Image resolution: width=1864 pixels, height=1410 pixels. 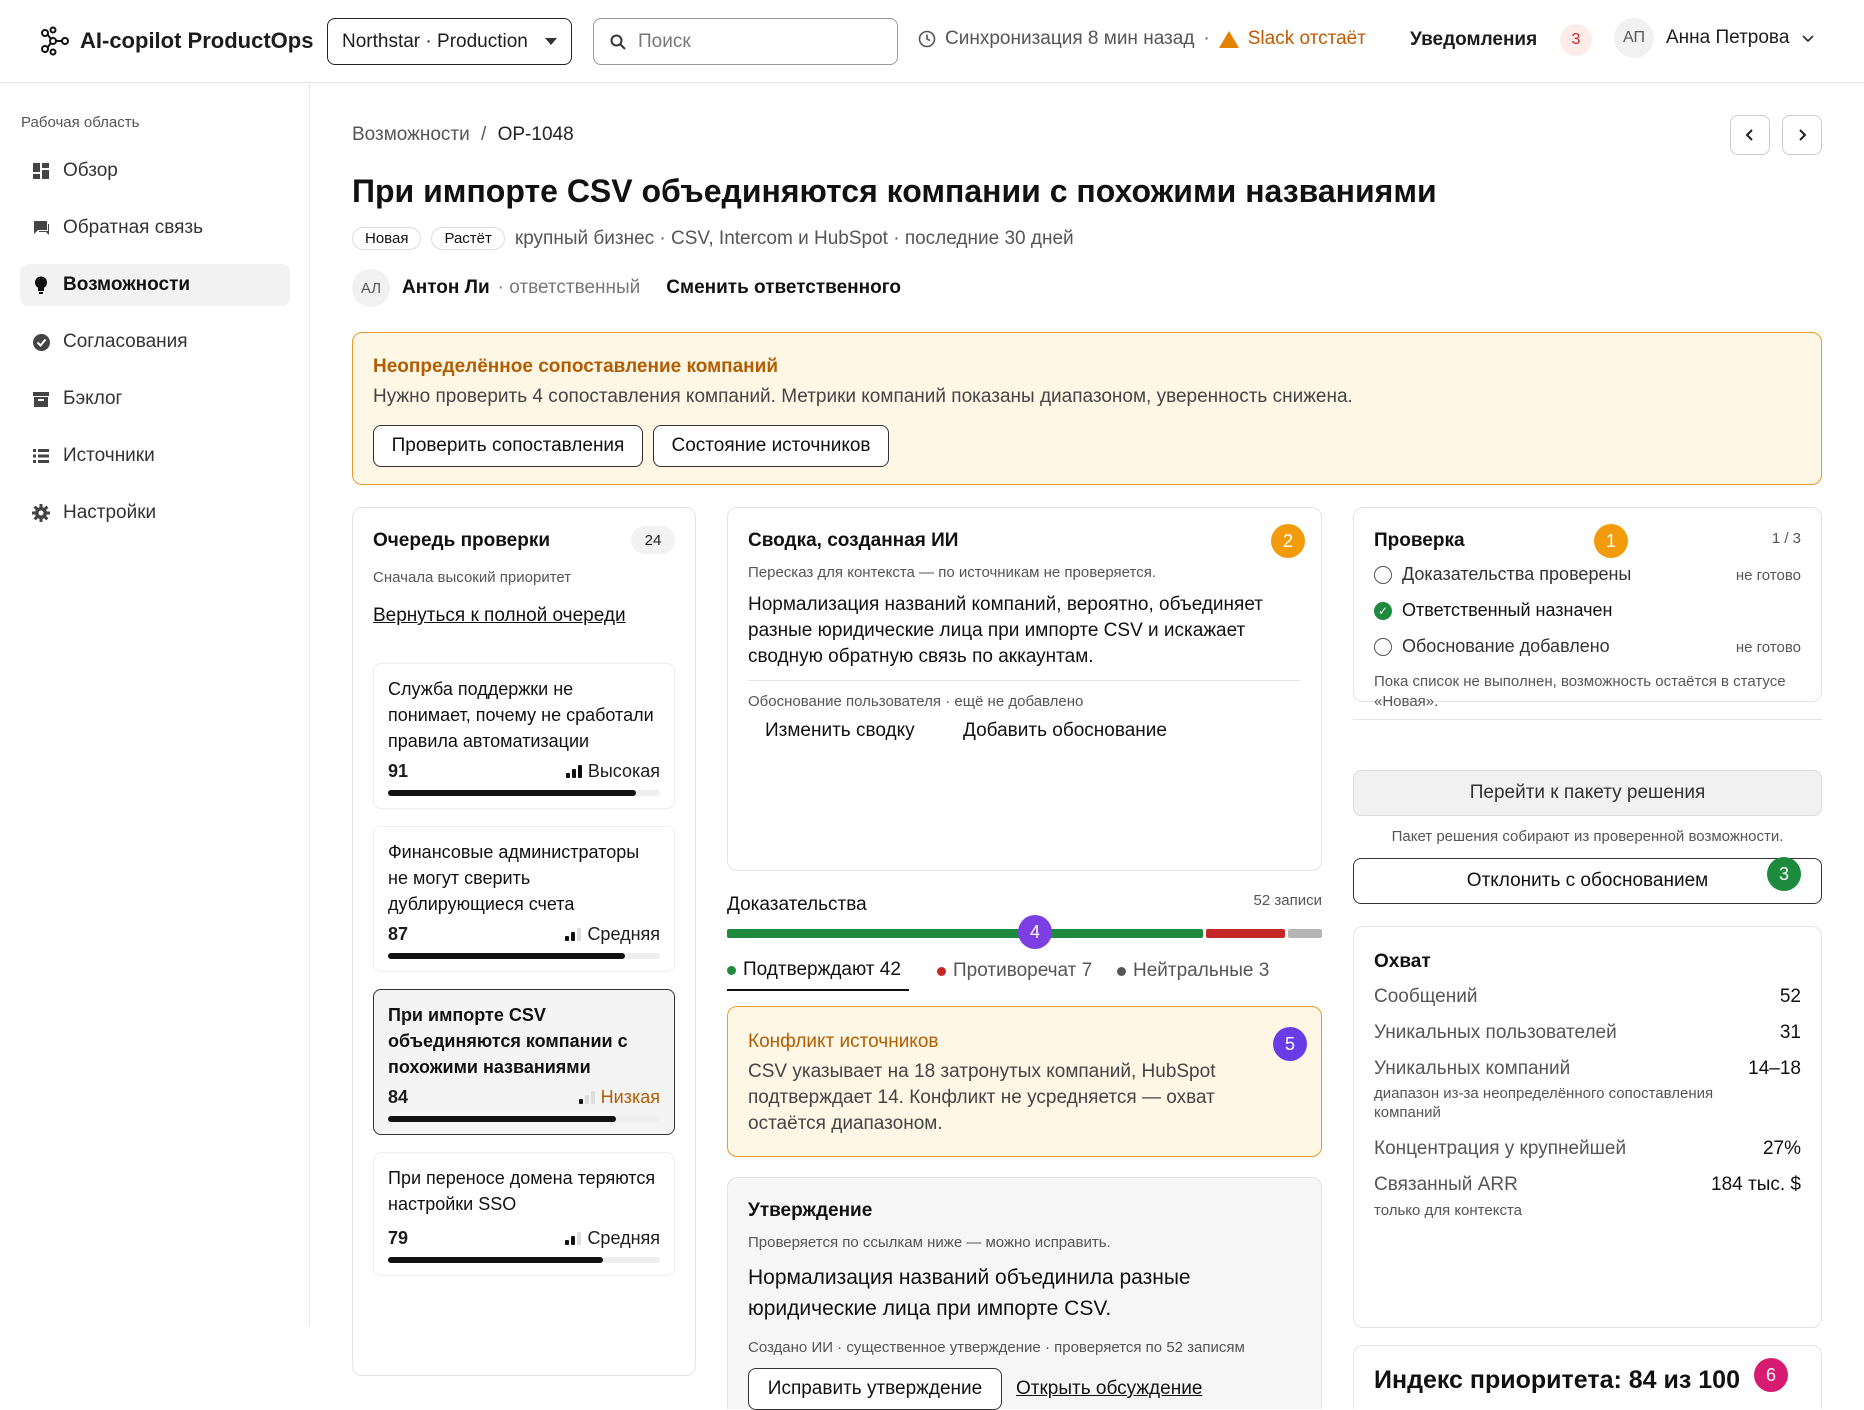 I want to click on sidebar-item-opportunities: Возможности, so click(x=155, y=285).